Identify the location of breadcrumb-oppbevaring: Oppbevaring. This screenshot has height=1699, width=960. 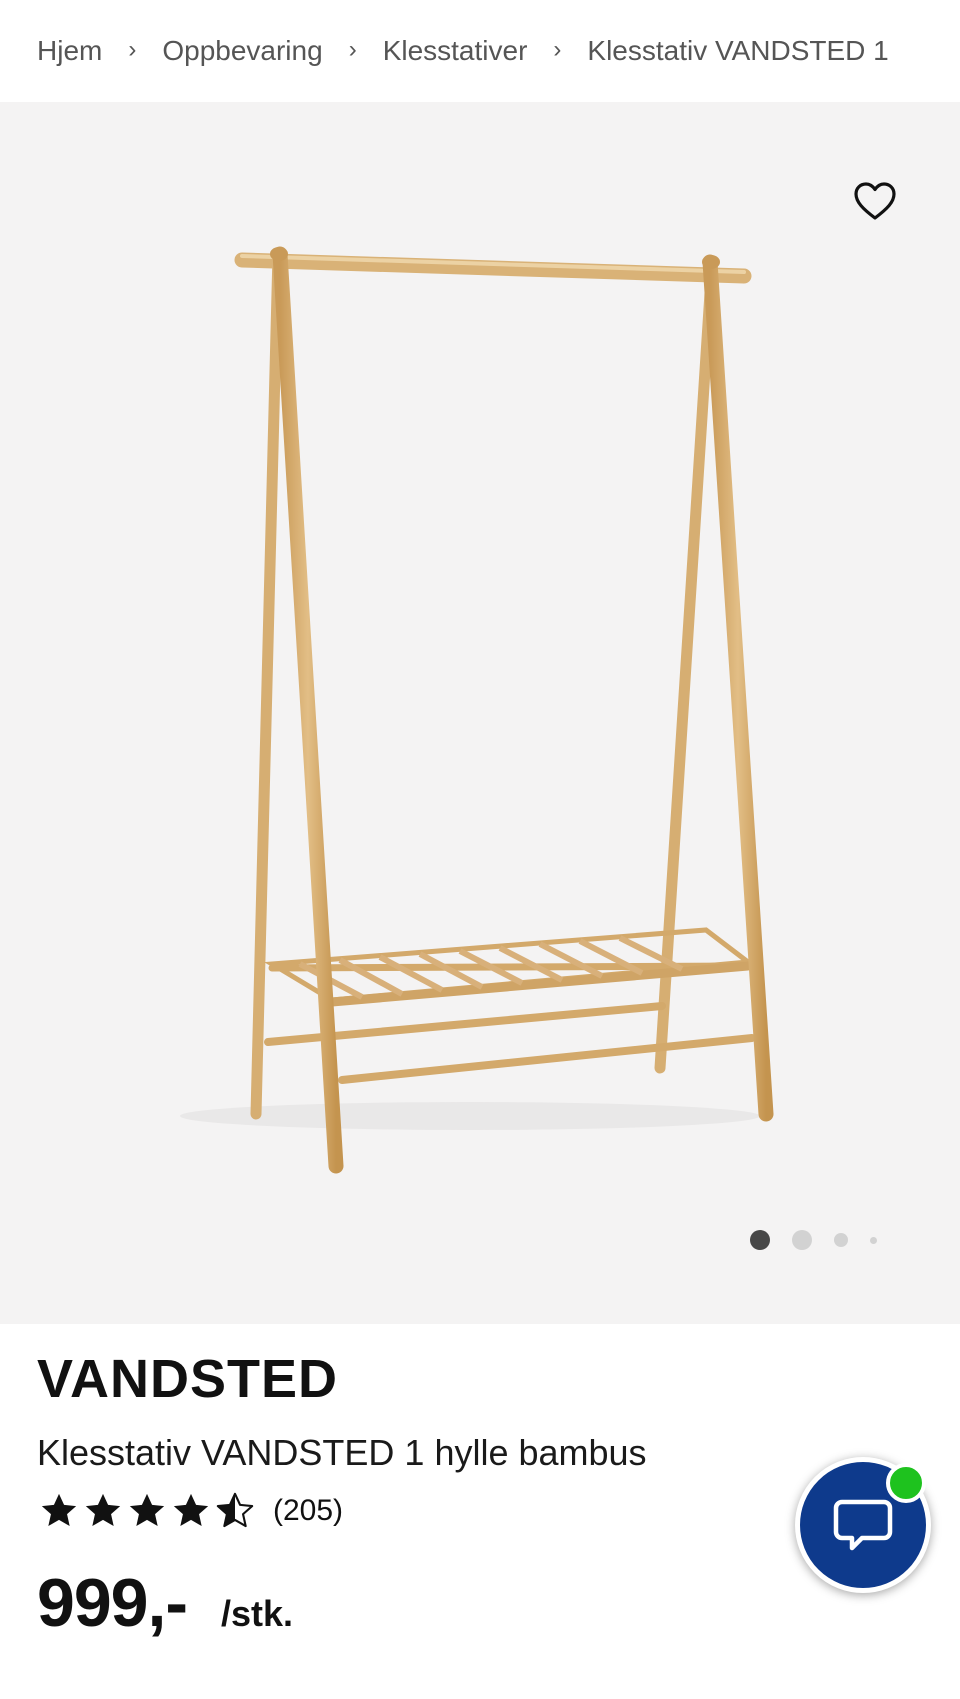
(242, 51).